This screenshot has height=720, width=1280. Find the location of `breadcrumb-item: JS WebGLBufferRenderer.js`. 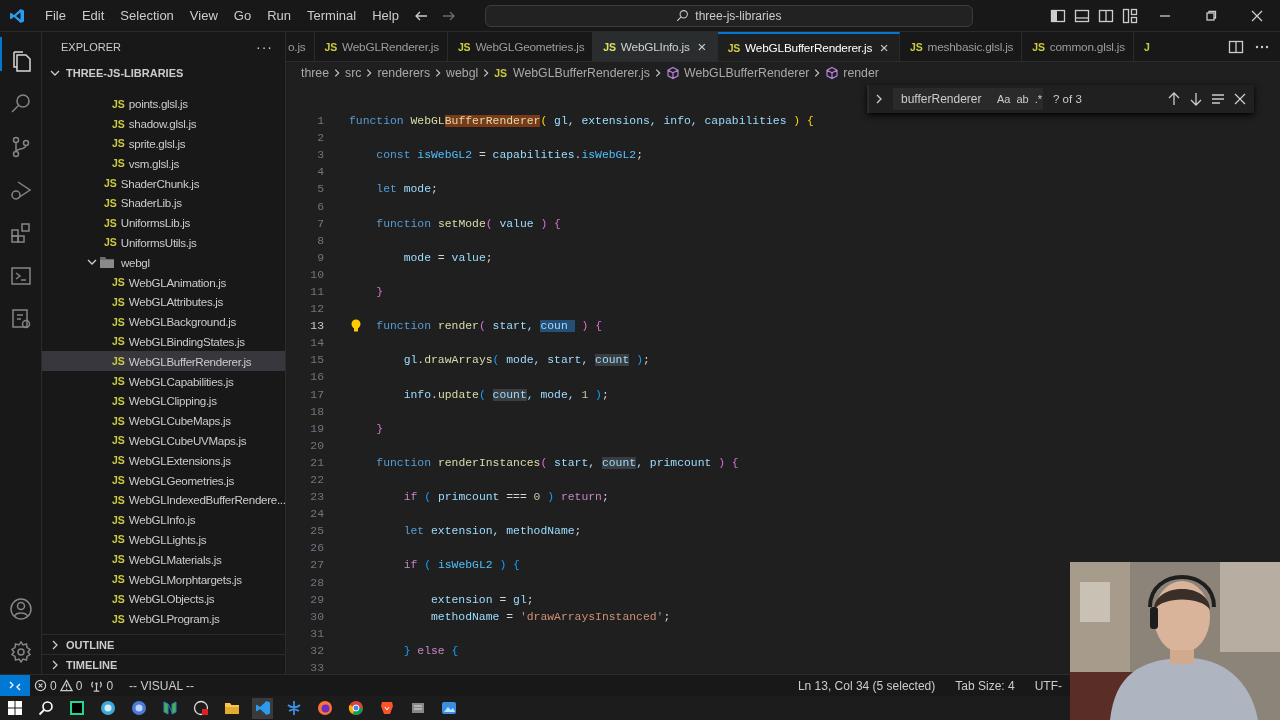

breadcrumb-item: JS WebGLBufferRenderer.js is located at coordinates (572, 73).